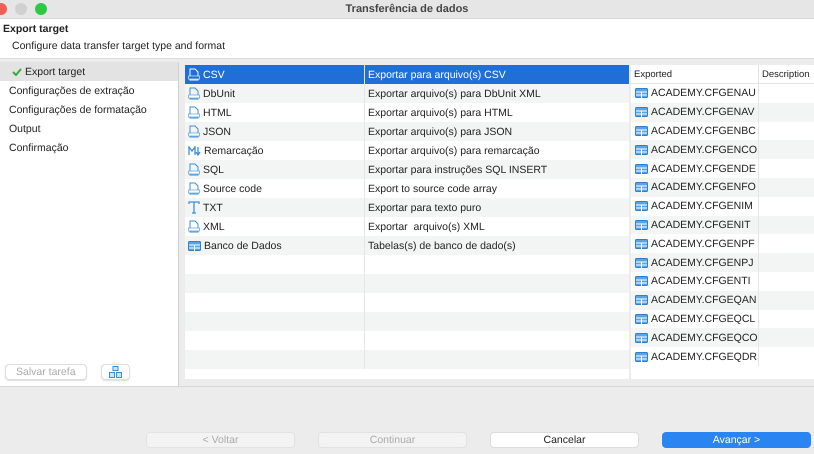 Image resolution: width=814 pixels, height=454 pixels. I want to click on wizard-button: Cancelar, so click(564, 440).